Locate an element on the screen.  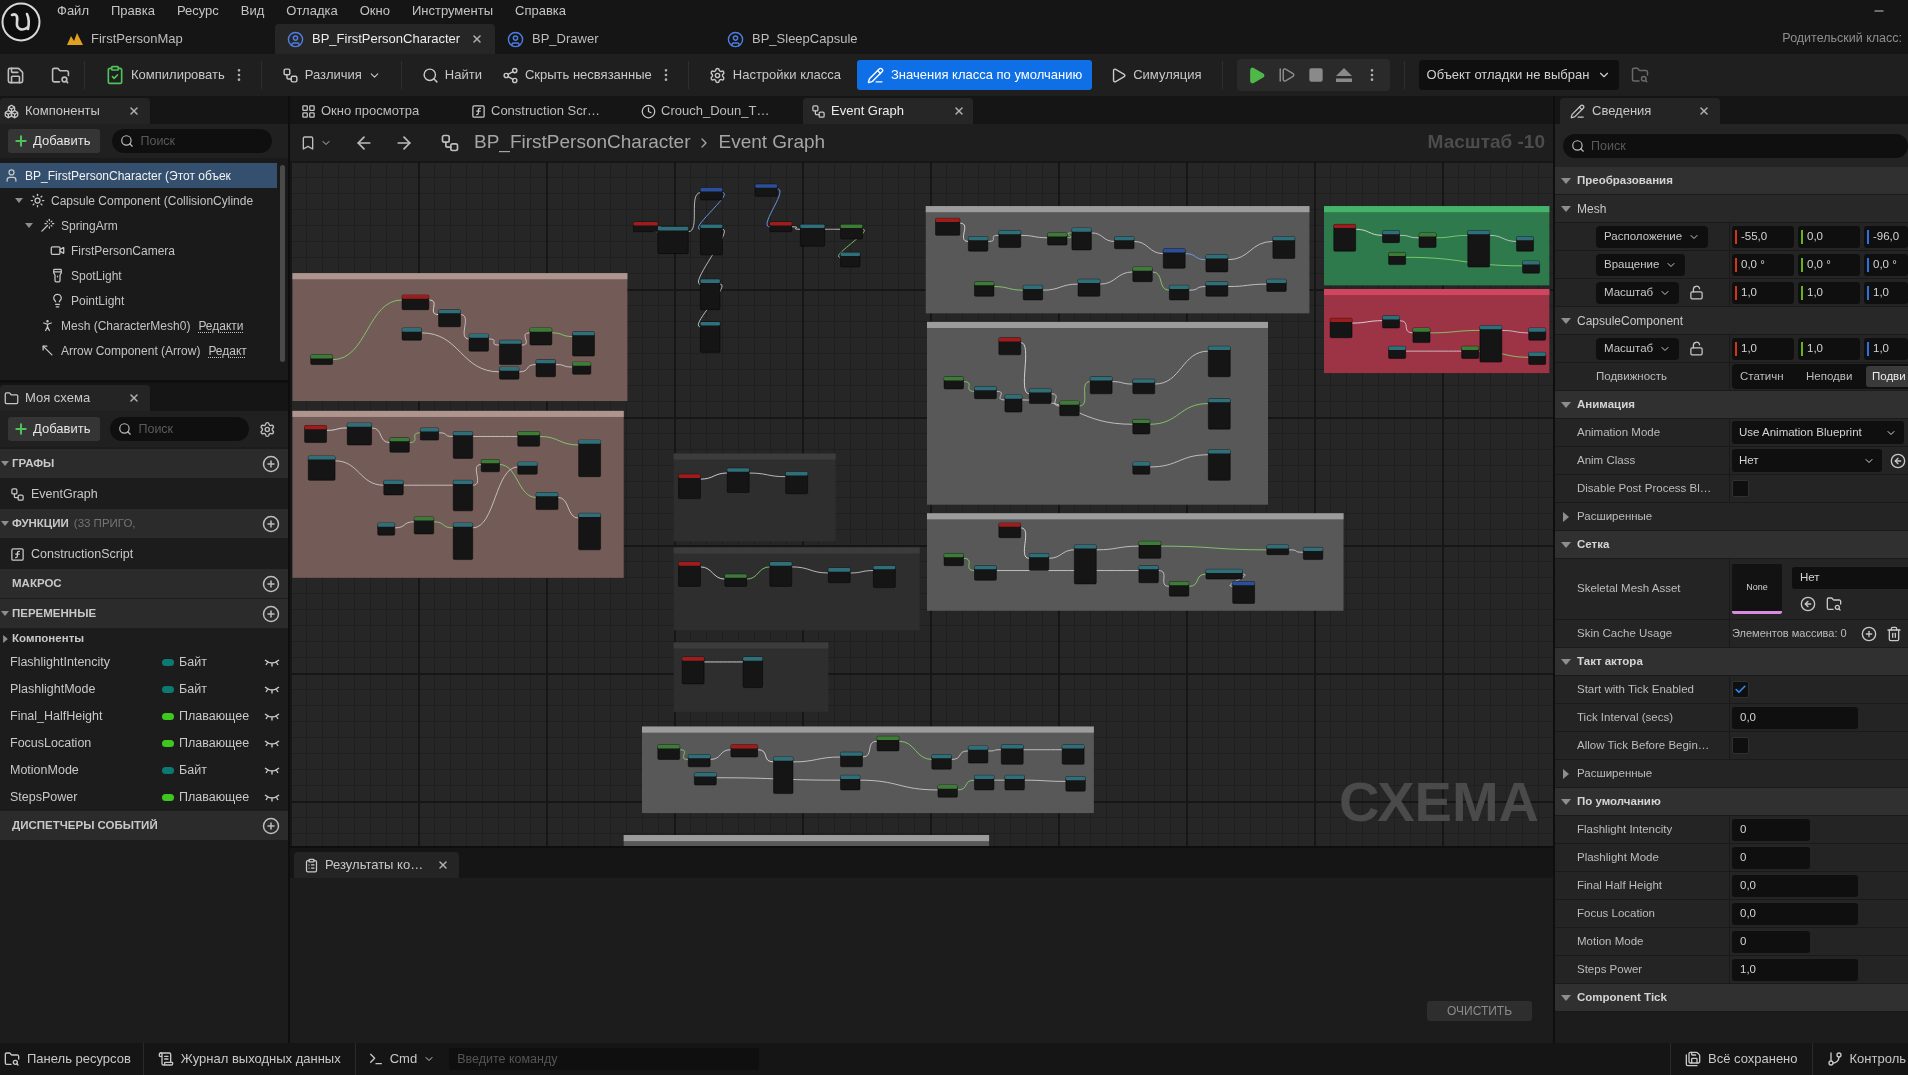
mobility-toggle: Статичн Неподви Подви is located at coordinates (1820, 376).